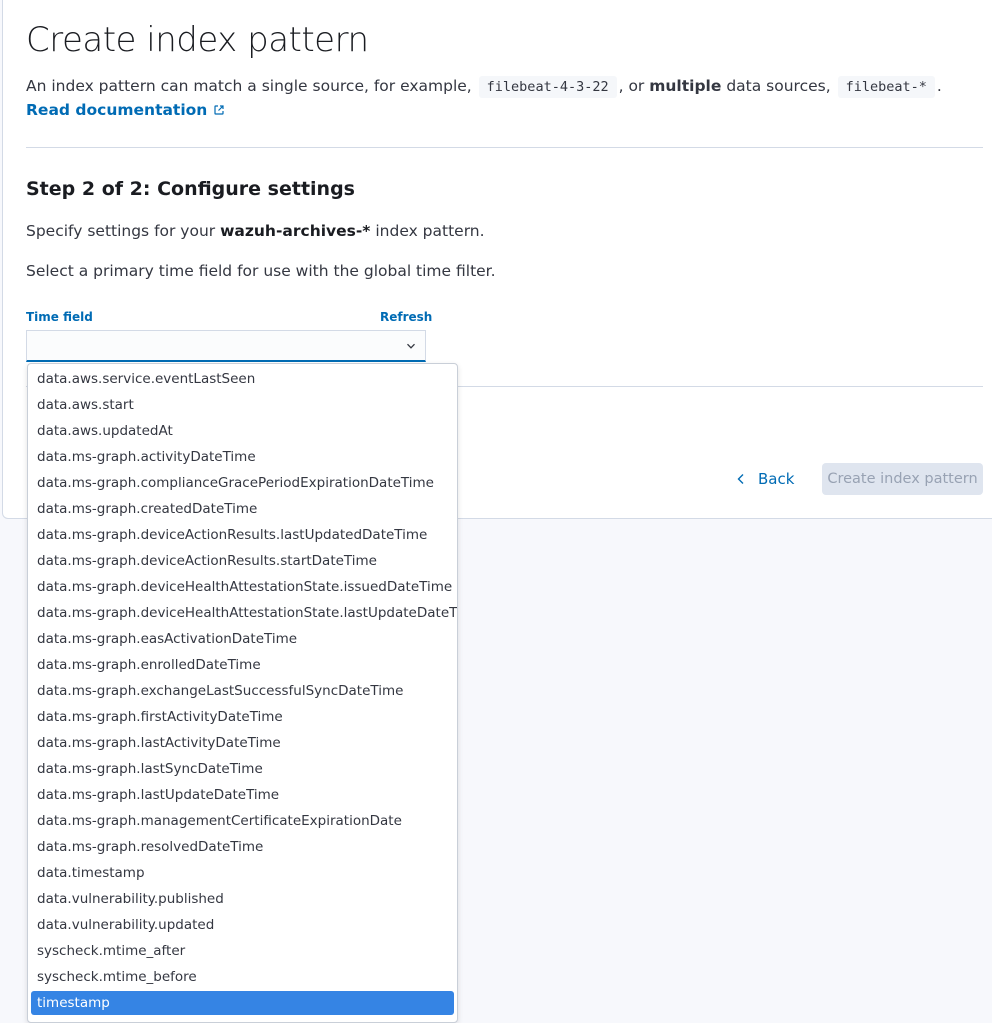 This screenshot has height=1023, width=992. Describe the element at coordinates (406, 317) in the screenshot. I see `refresh-button: Refresh` at that location.